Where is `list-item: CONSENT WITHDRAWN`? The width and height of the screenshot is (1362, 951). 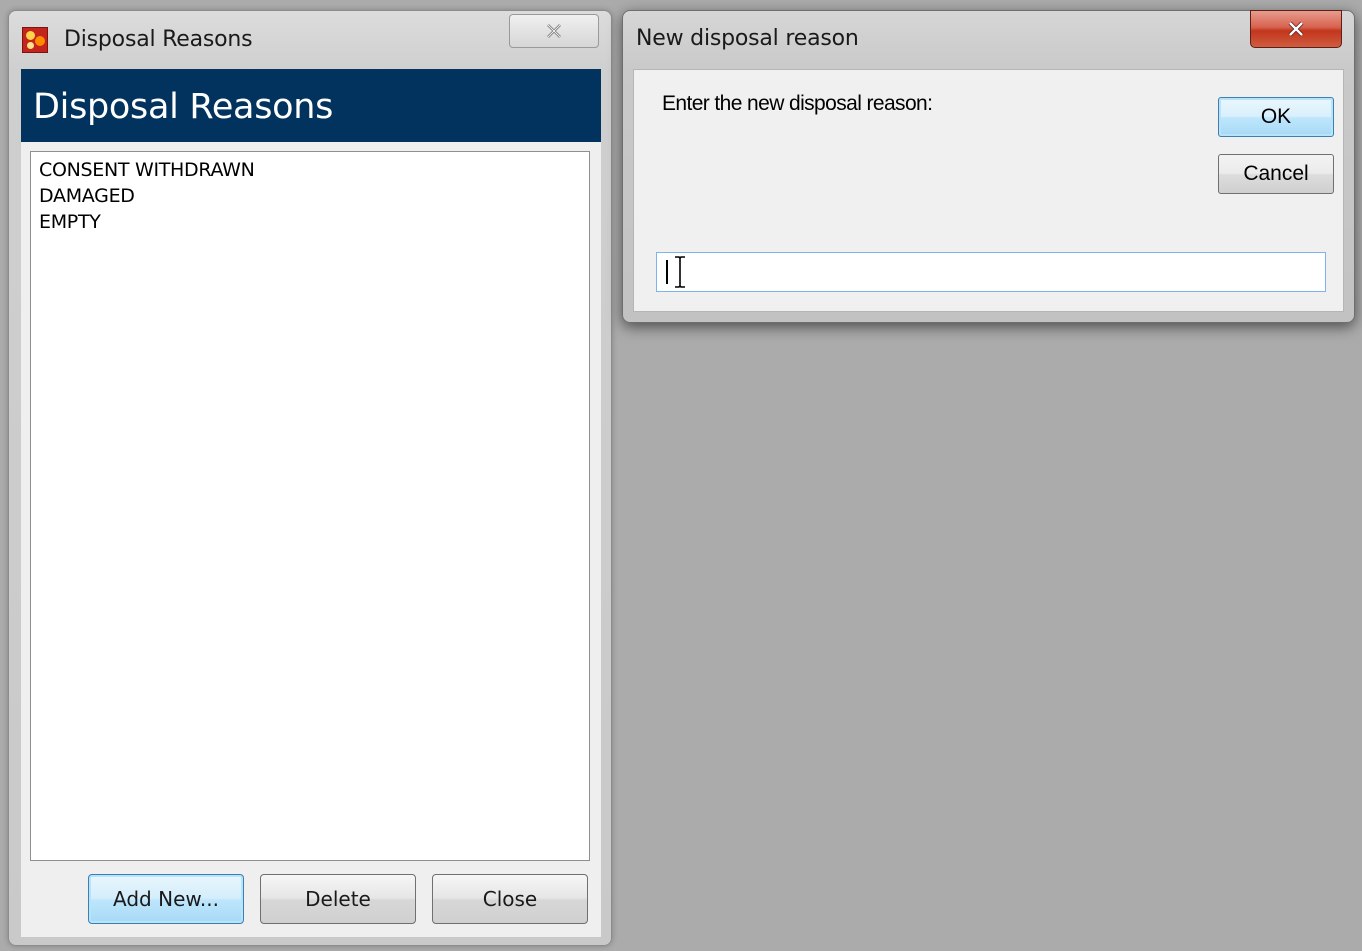
list-item: CONSENT WITHDRAWN is located at coordinates (314, 170).